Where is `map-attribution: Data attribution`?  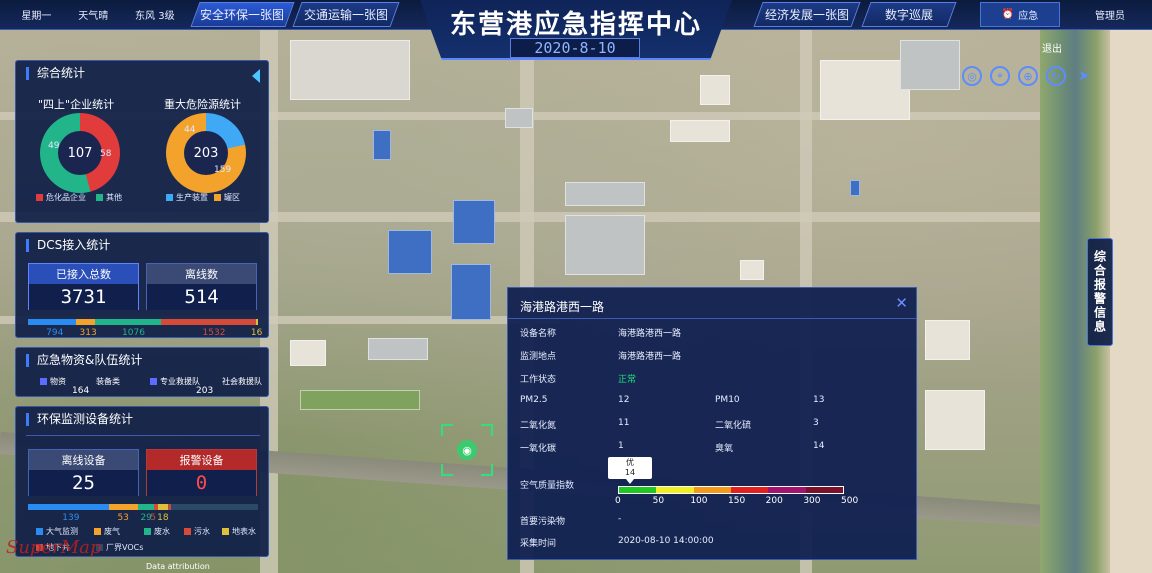
map-attribution: Data attribution is located at coordinates (178, 566).